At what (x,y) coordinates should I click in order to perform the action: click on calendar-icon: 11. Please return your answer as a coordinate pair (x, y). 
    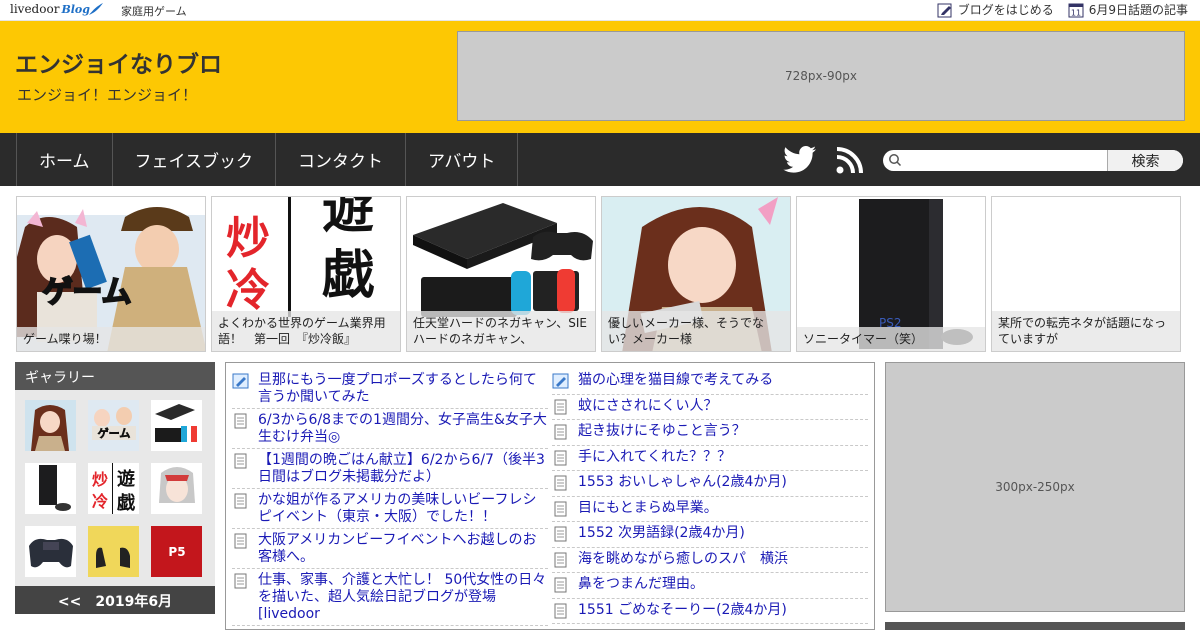
    Looking at the image, I should click on (1076, 10).